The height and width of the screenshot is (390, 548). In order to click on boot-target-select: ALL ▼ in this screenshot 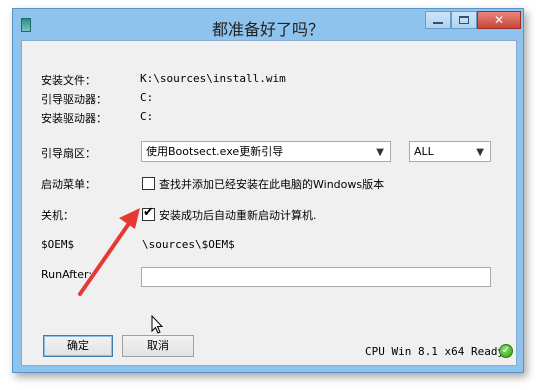, I will do `click(450, 151)`.